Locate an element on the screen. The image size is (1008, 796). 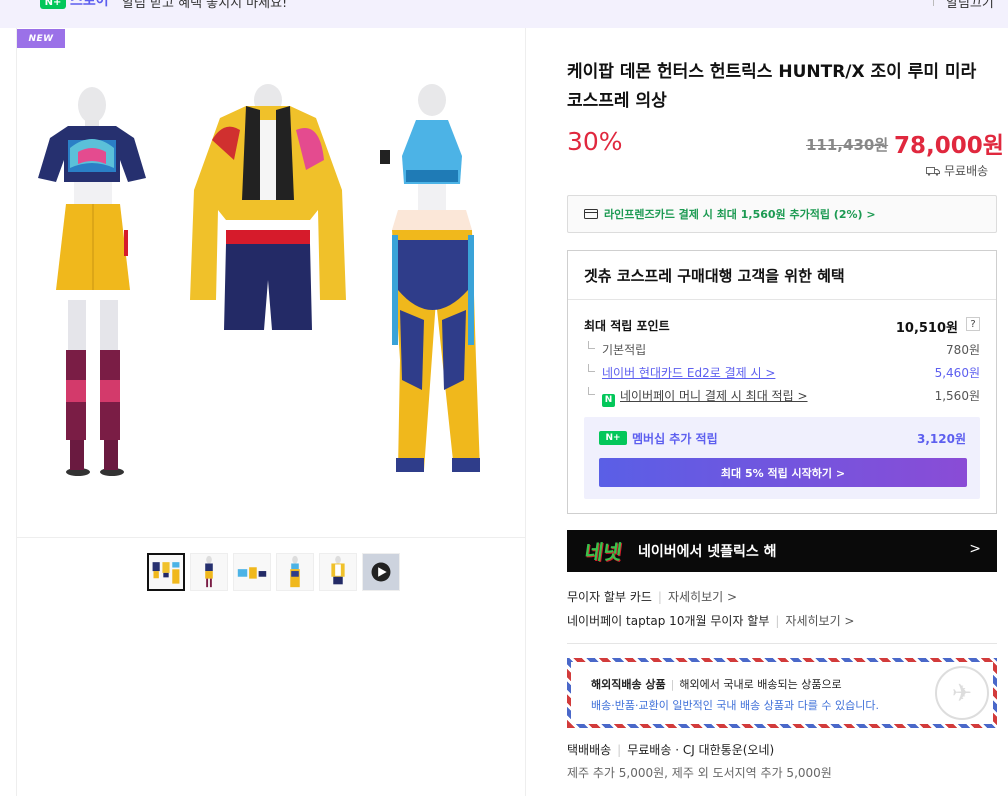
credit-card-icon is located at coordinates (591, 214).